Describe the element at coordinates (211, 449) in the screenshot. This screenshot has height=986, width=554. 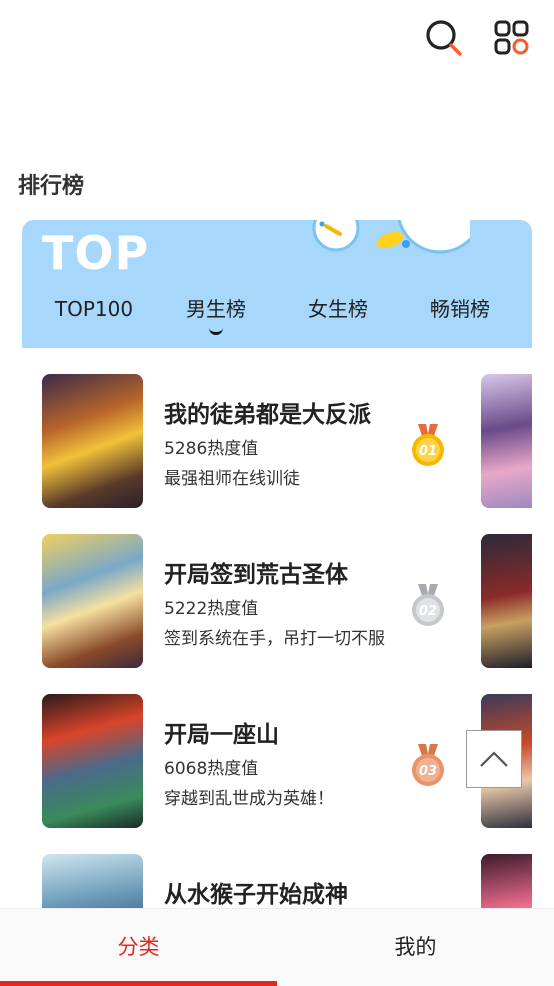
I see `heat-value: 5286热度值` at that location.